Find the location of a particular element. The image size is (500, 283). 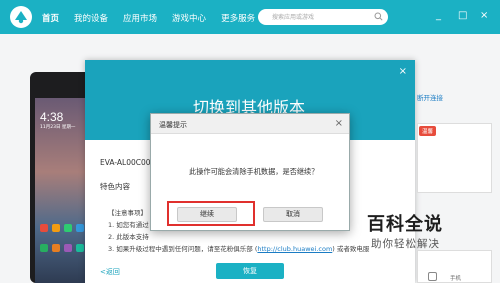

phone-icon is located at coordinates (432, 276).